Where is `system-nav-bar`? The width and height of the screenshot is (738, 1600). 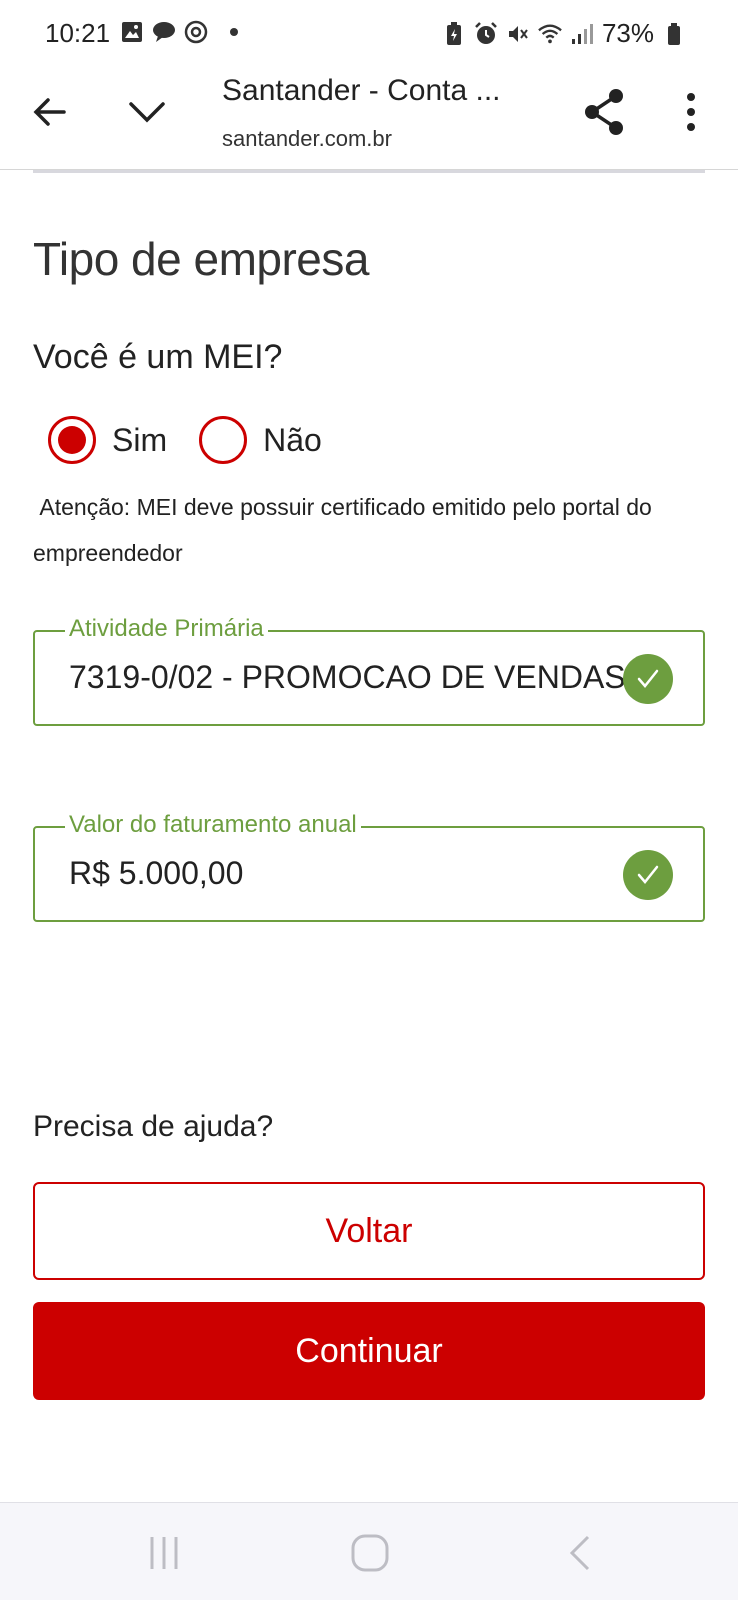 system-nav-bar is located at coordinates (369, 1551).